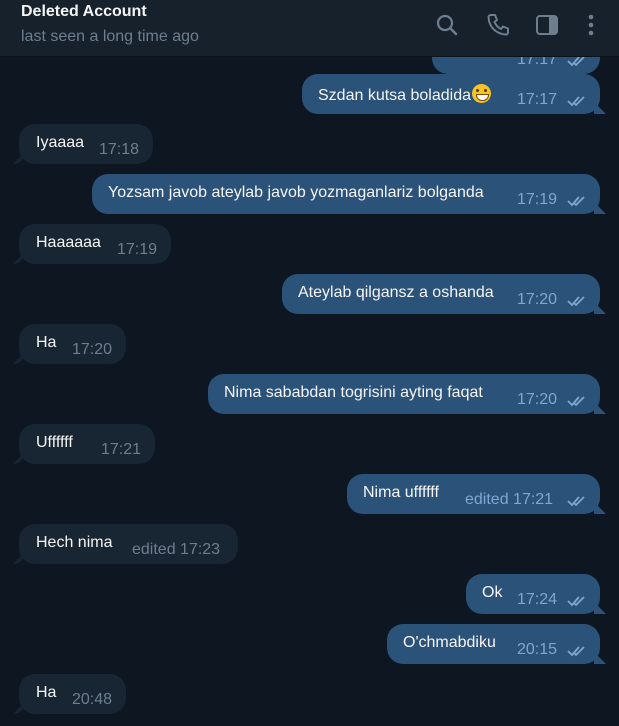  I want to click on contact-name: Deleted Account, so click(84, 12).